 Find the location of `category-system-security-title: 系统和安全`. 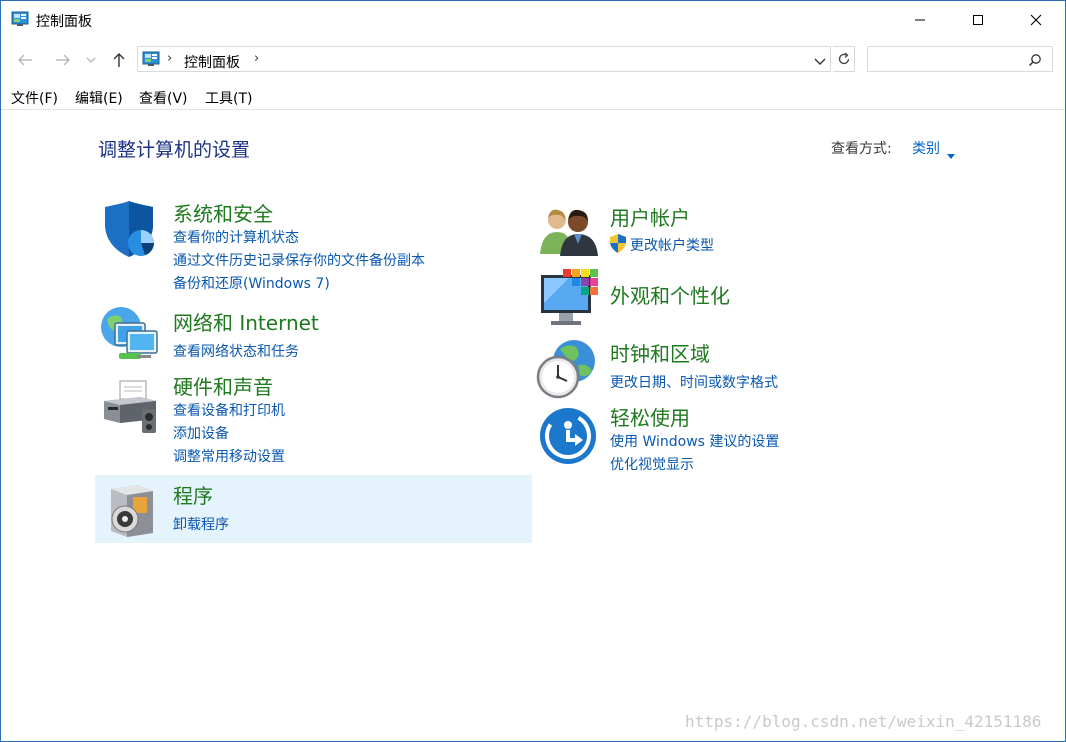

category-system-security-title: 系统和安全 is located at coordinates (223, 212).